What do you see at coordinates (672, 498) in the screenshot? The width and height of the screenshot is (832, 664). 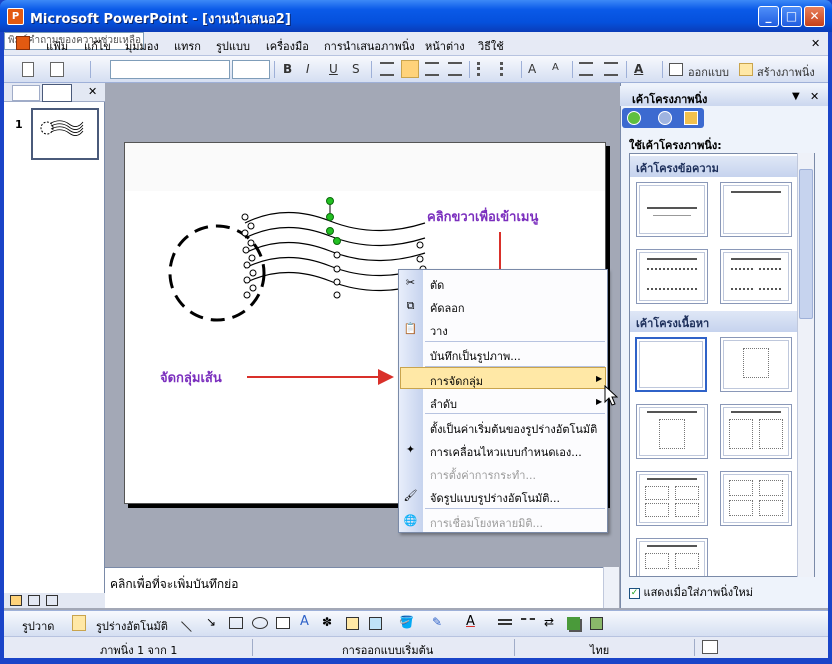 I see `layout-title-four-content` at bounding box center [672, 498].